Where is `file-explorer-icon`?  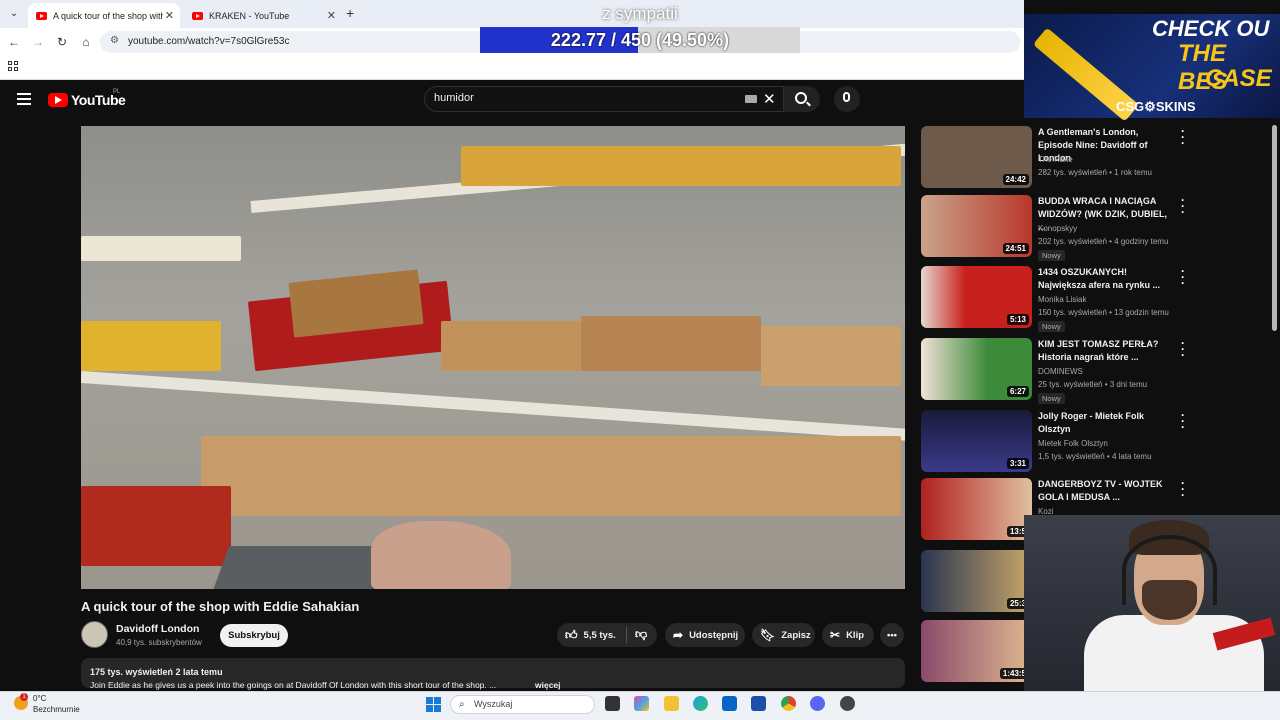
file-explorer-icon is located at coordinates (671, 703).